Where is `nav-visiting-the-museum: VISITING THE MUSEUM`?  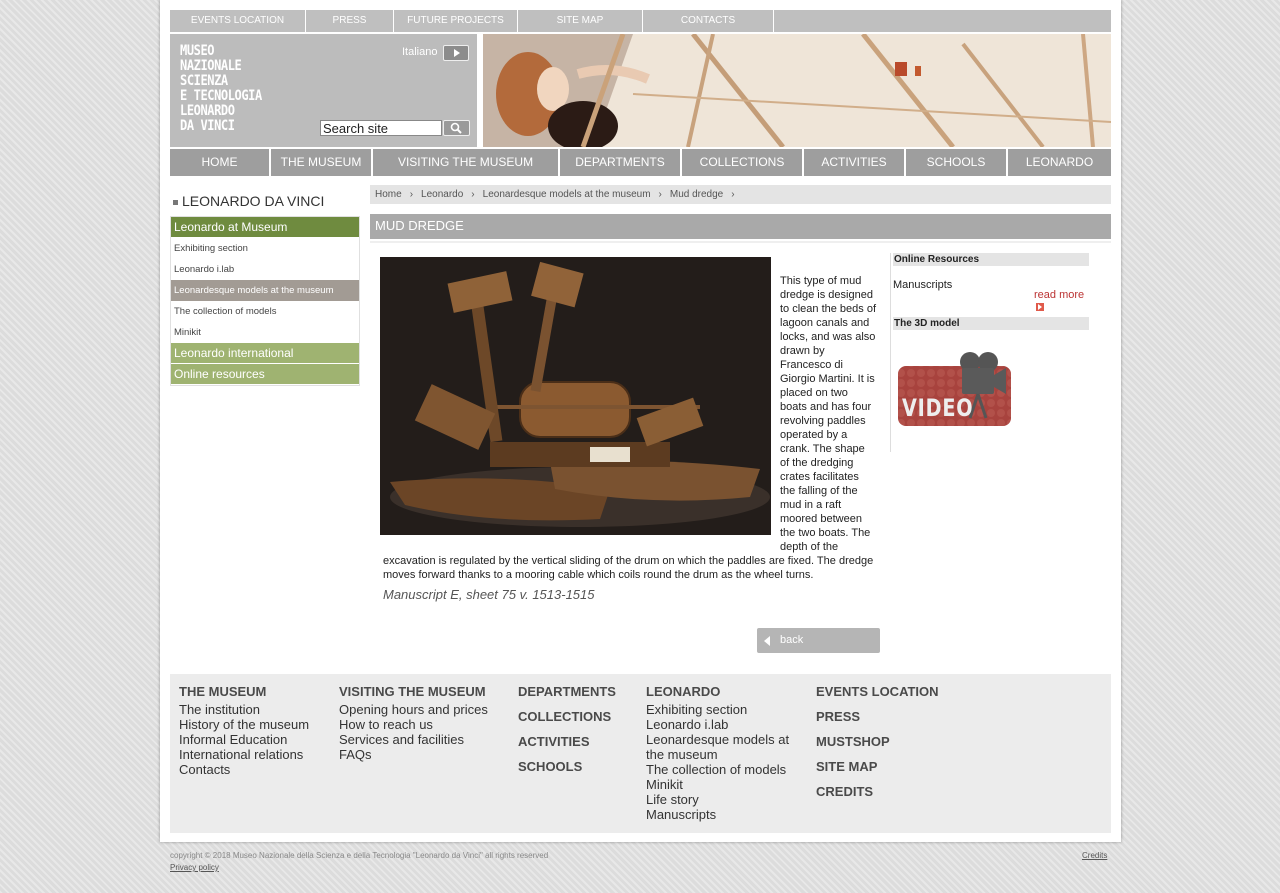 nav-visiting-the-museum: VISITING THE MUSEUM is located at coordinates (466, 162).